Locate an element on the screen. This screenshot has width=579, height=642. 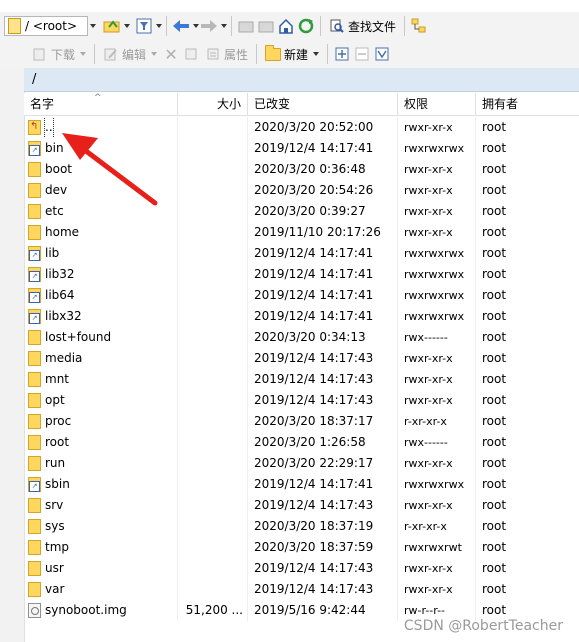
file-row: .. 2020/3/20 20:52:00rwxr-xr-x root is located at coordinates (301, 127).